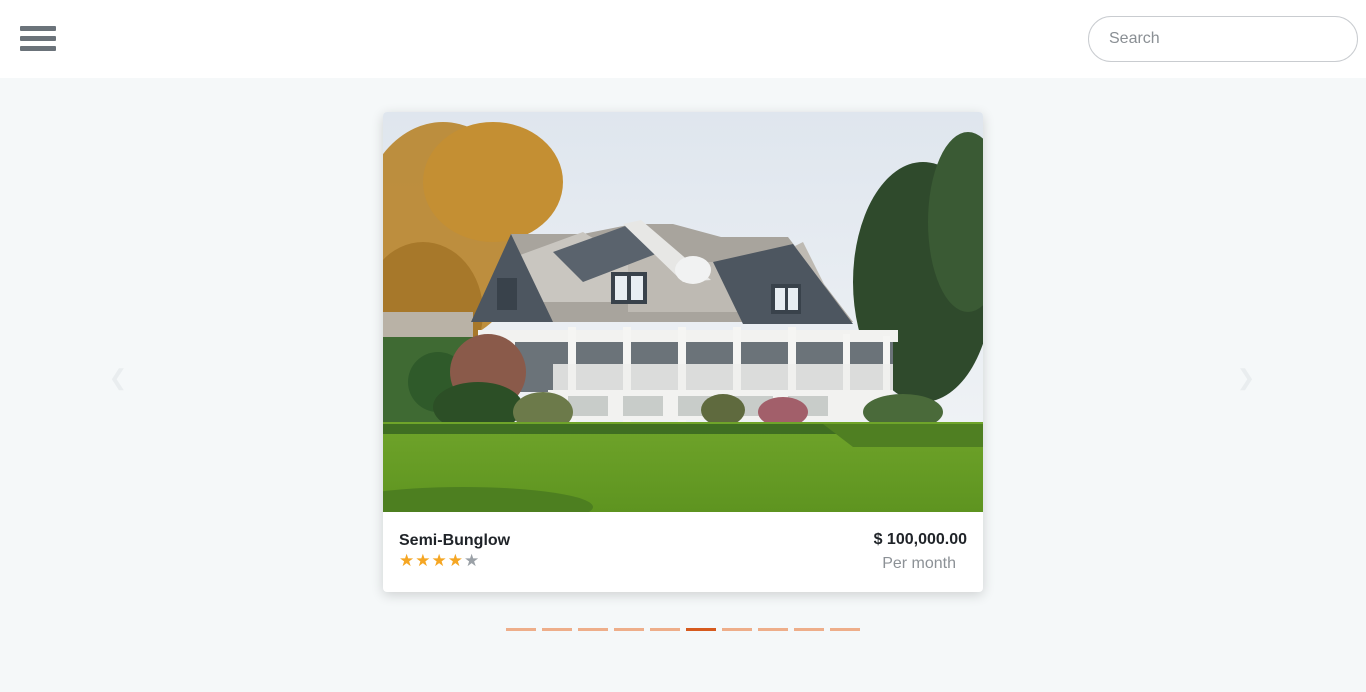  What do you see at coordinates (683, 629) in the screenshot?
I see `carousel-indicators` at bounding box center [683, 629].